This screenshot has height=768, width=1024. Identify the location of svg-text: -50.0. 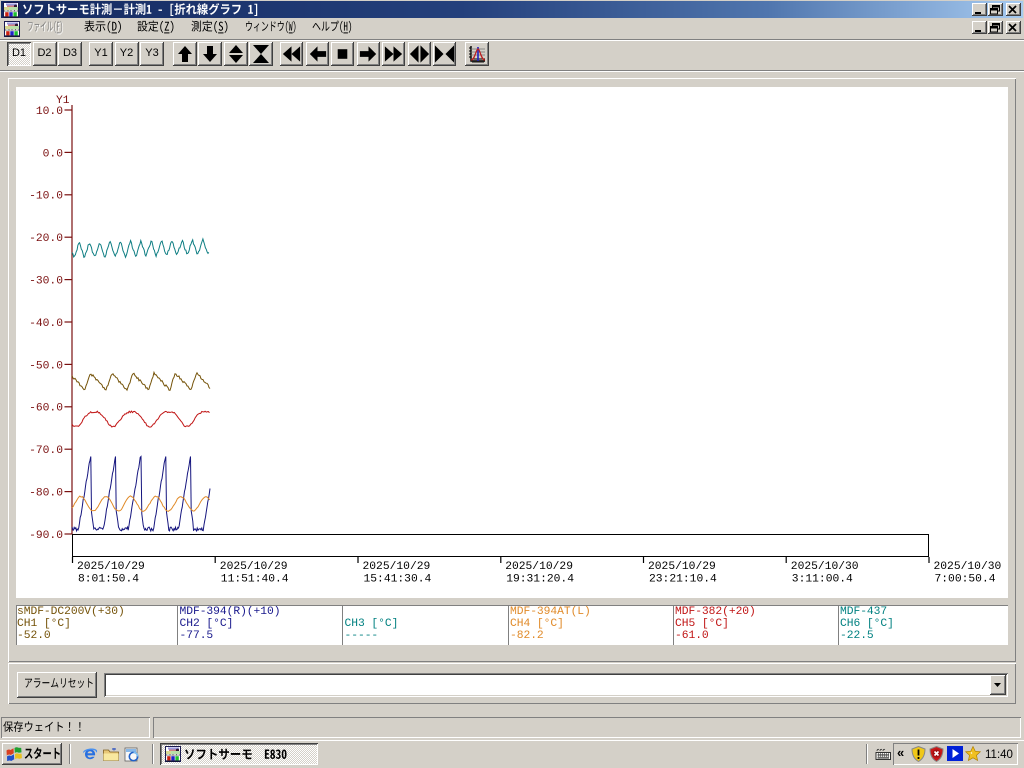
(46, 366).